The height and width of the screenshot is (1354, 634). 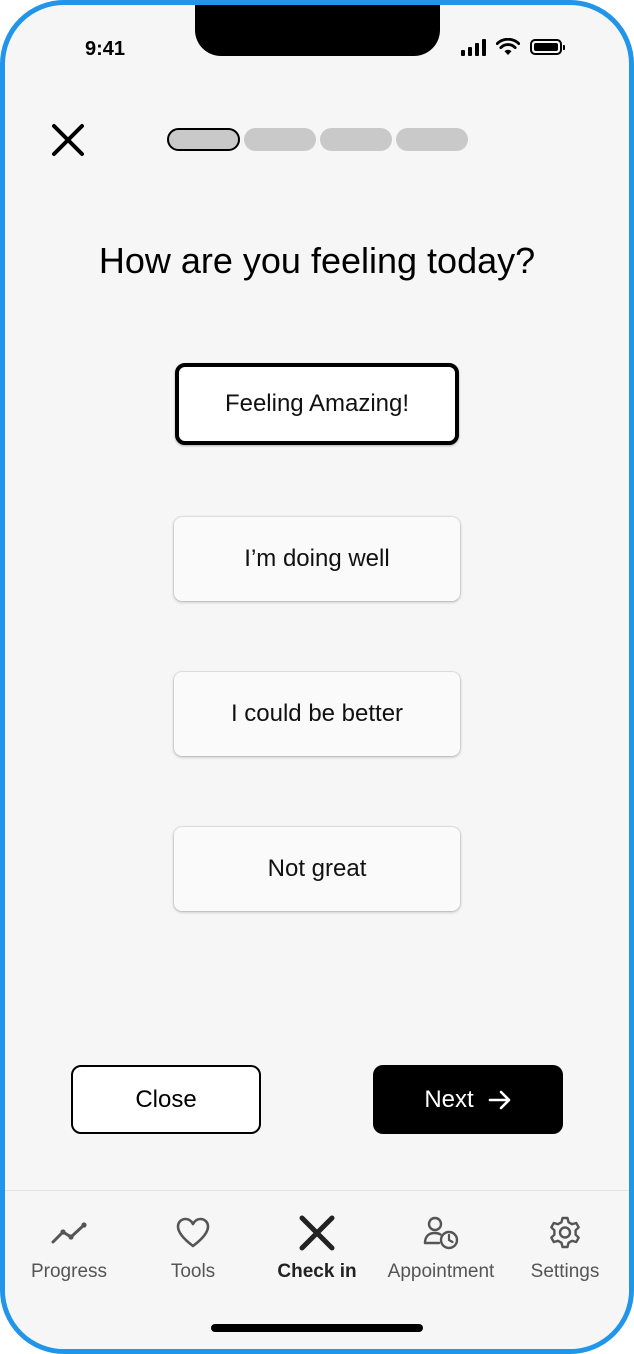 I want to click on question-title: How are you feeling today?, so click(x=317, y=260).